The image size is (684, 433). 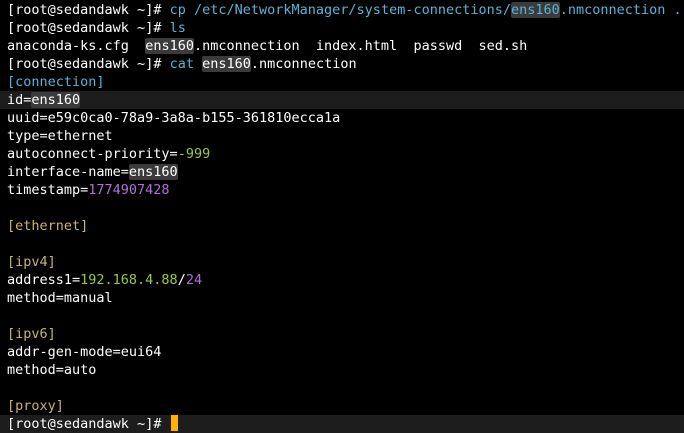 What do you see at coordinates (19, 100) in the screenshot?
I see `id-key: id=` at bounding box center [19, 100].